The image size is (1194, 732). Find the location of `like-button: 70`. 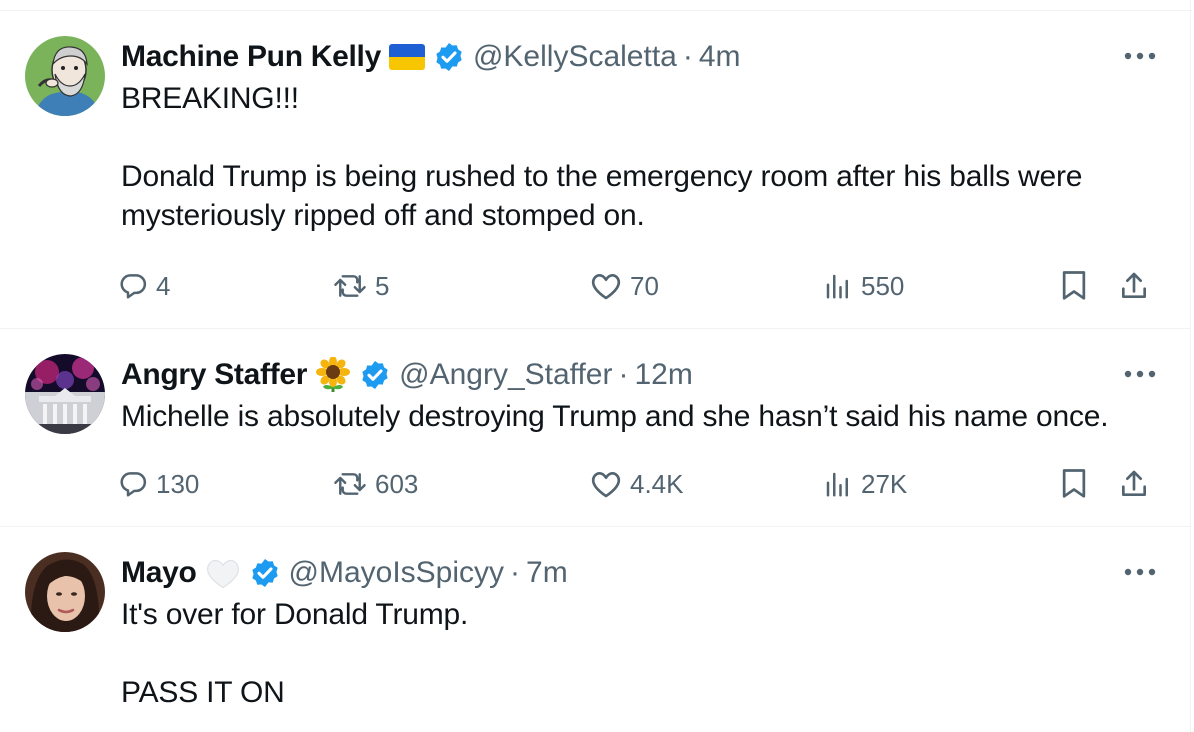

like-button: 70 is located at coordinates (624, 286).